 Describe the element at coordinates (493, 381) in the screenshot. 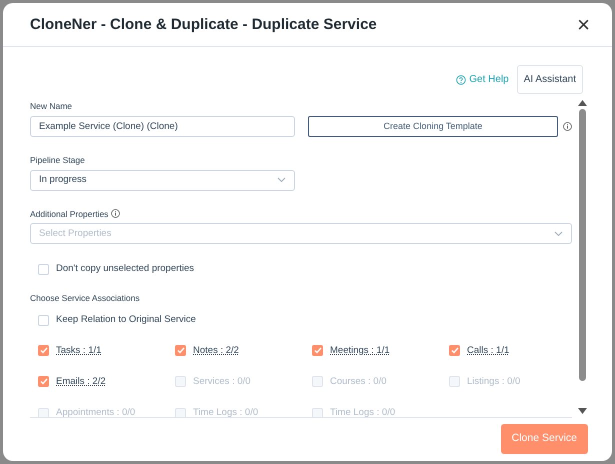

I see `checkbox-label: Listings : 0/0` at that location.